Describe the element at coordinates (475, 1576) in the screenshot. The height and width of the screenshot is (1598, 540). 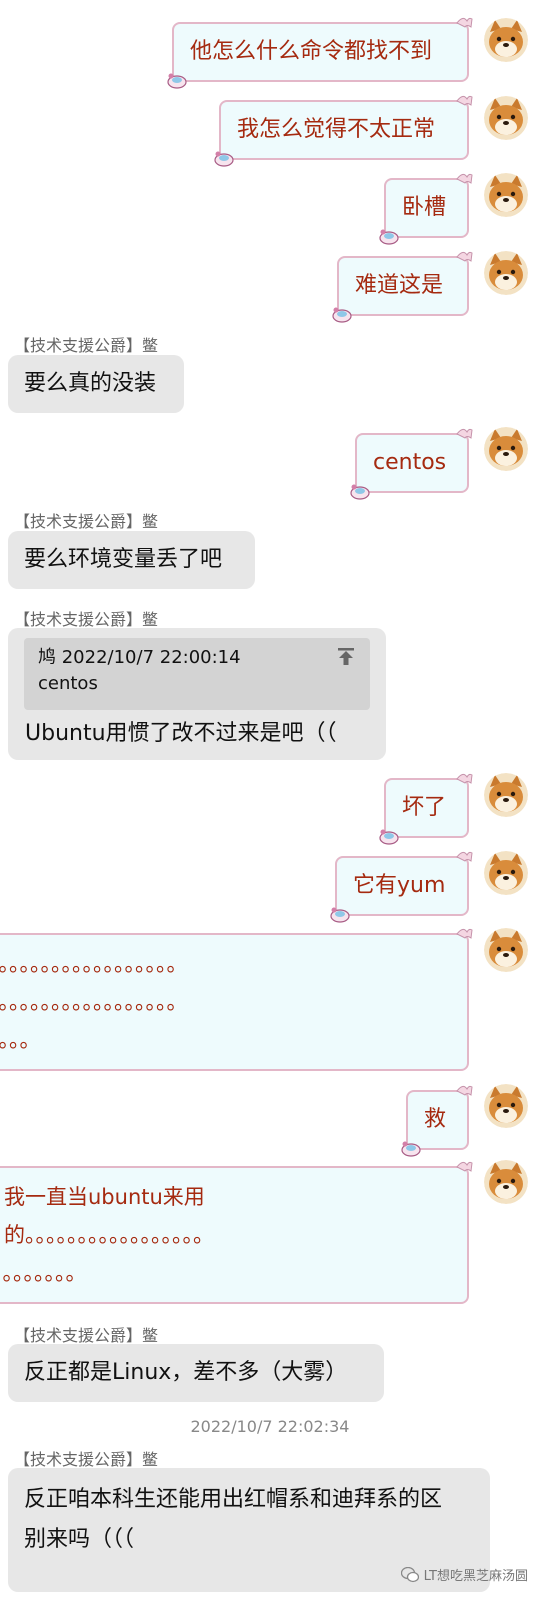
I see `watermark-text: LT想吃黑芝麻汤圆` at that location.